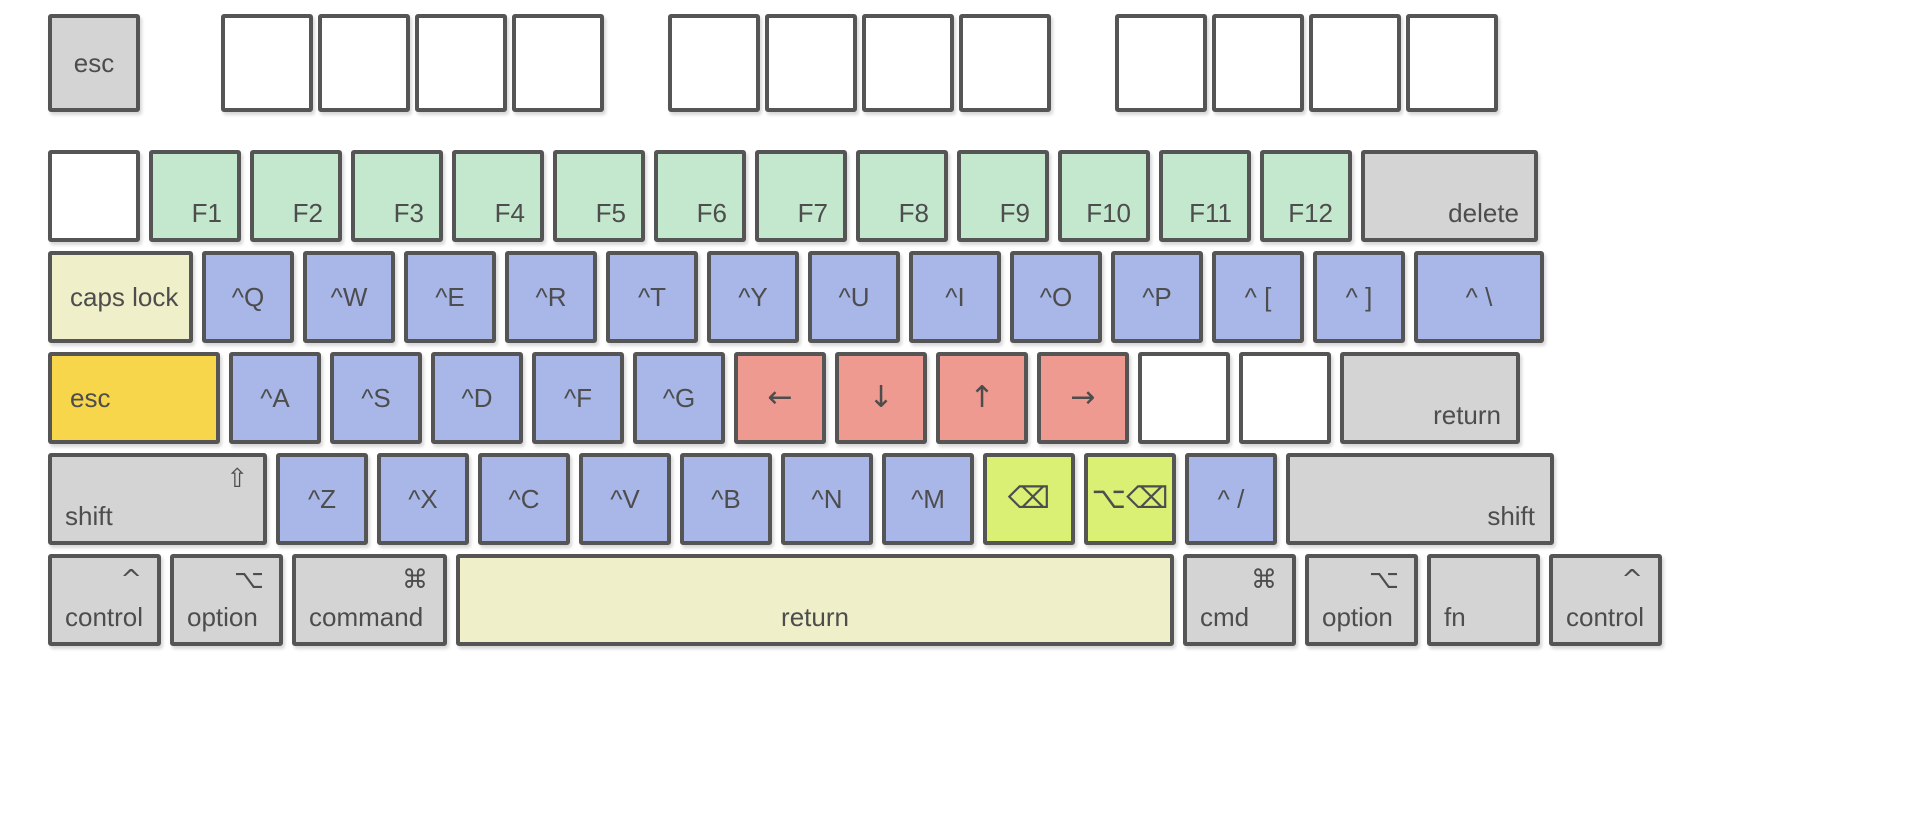 The width and height of the screenshot is (1920, 813). I want to click on key-ctrl-bracket-right: ^ ], so click(1359, 297).